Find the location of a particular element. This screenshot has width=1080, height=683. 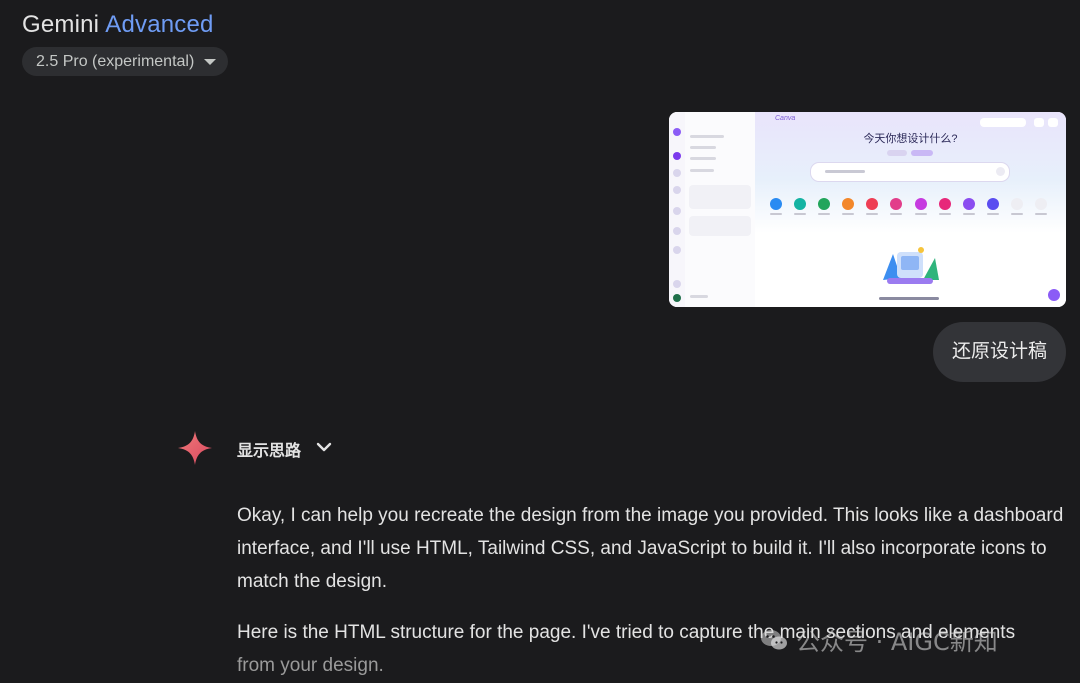

user-message-bubble: 还原设计稿 is located at coordinates (999, 352).